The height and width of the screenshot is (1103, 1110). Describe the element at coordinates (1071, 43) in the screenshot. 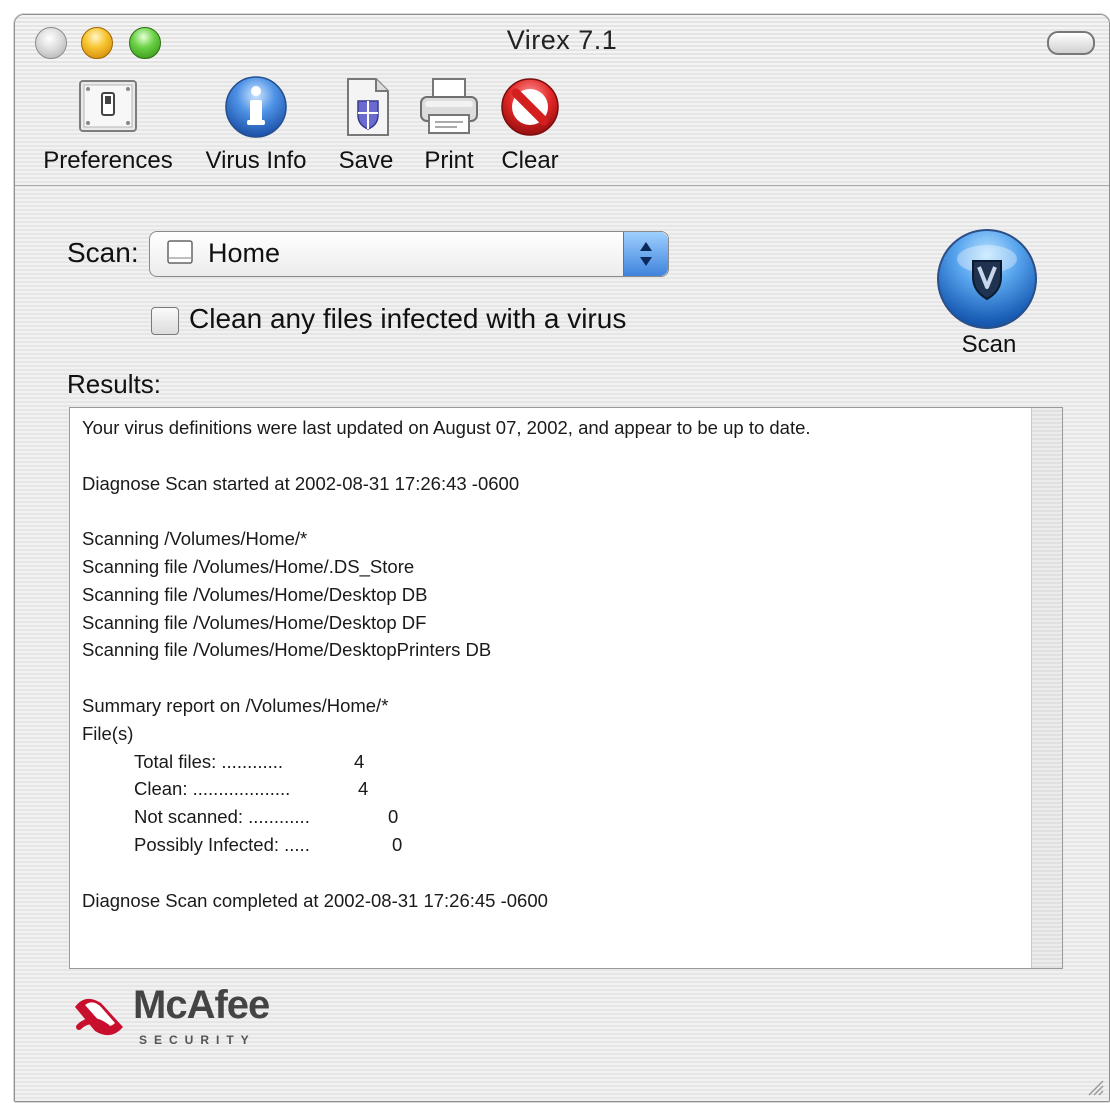

I see `toolbar-toggle-button` at that location.